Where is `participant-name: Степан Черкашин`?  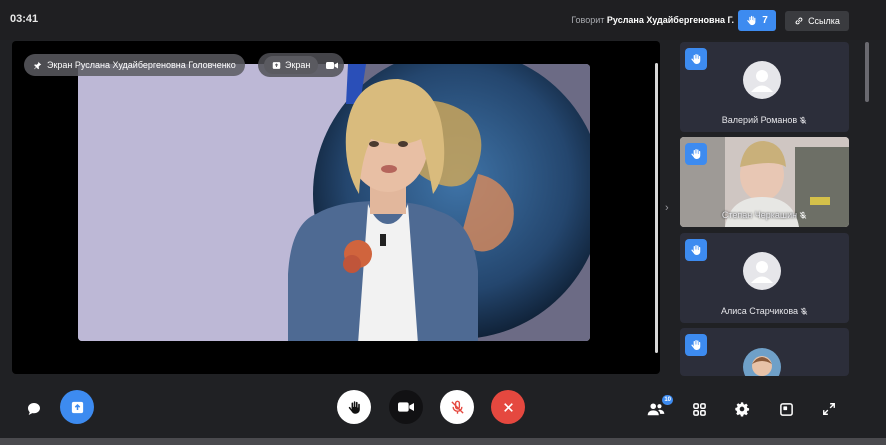 participant-name: Степан Черкашин is located at coordinates (759, 215).